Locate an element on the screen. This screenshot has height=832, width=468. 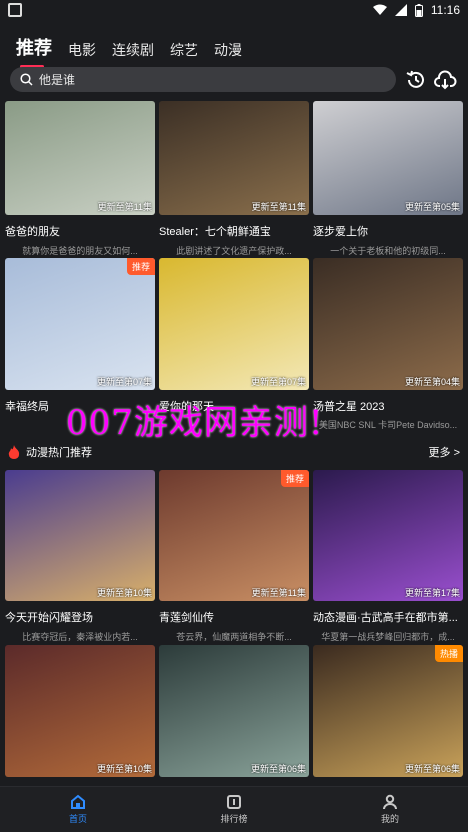
video-card: 更新至第10集 is located at coordinates (80, 711).